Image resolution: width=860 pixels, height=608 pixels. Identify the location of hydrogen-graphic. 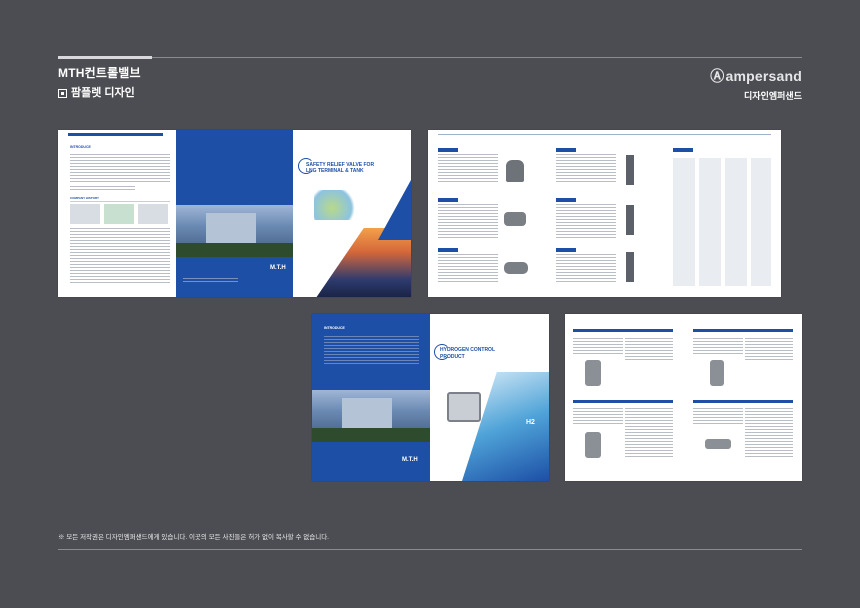
(505, 426).